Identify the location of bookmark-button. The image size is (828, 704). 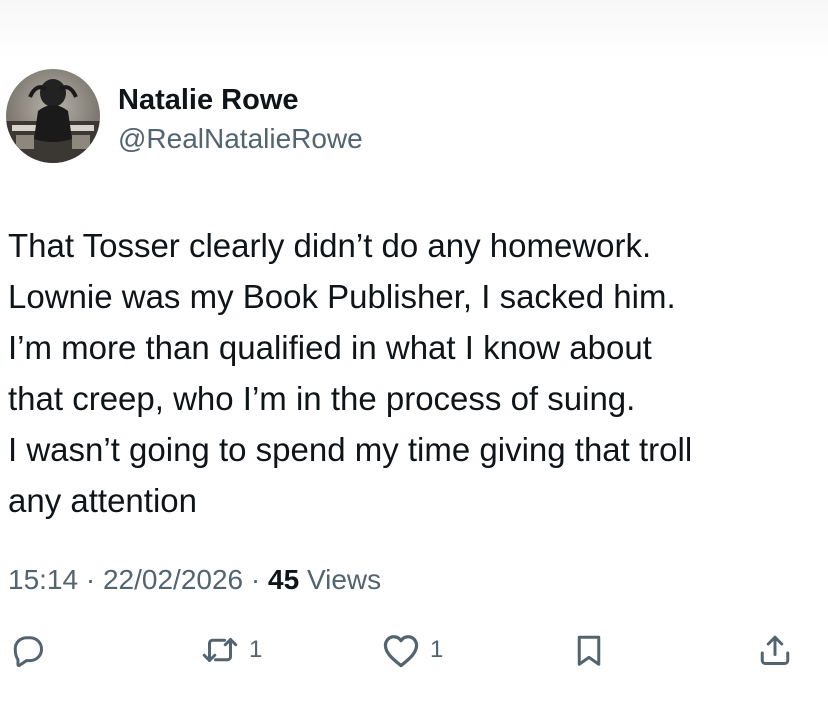
(589, 650).